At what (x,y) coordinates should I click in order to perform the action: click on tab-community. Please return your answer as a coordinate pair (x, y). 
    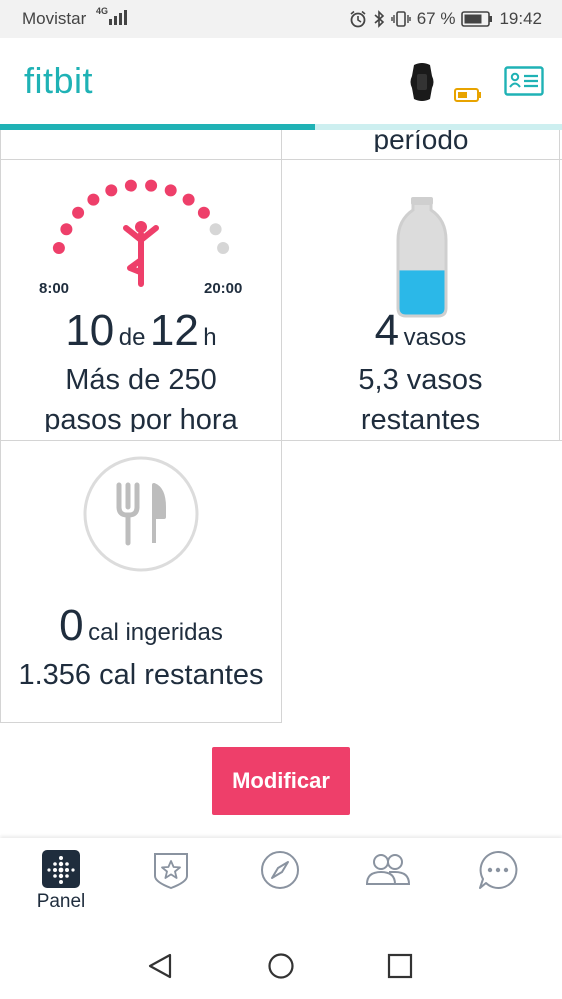
    Looking at the image, I should click on (388, 885).